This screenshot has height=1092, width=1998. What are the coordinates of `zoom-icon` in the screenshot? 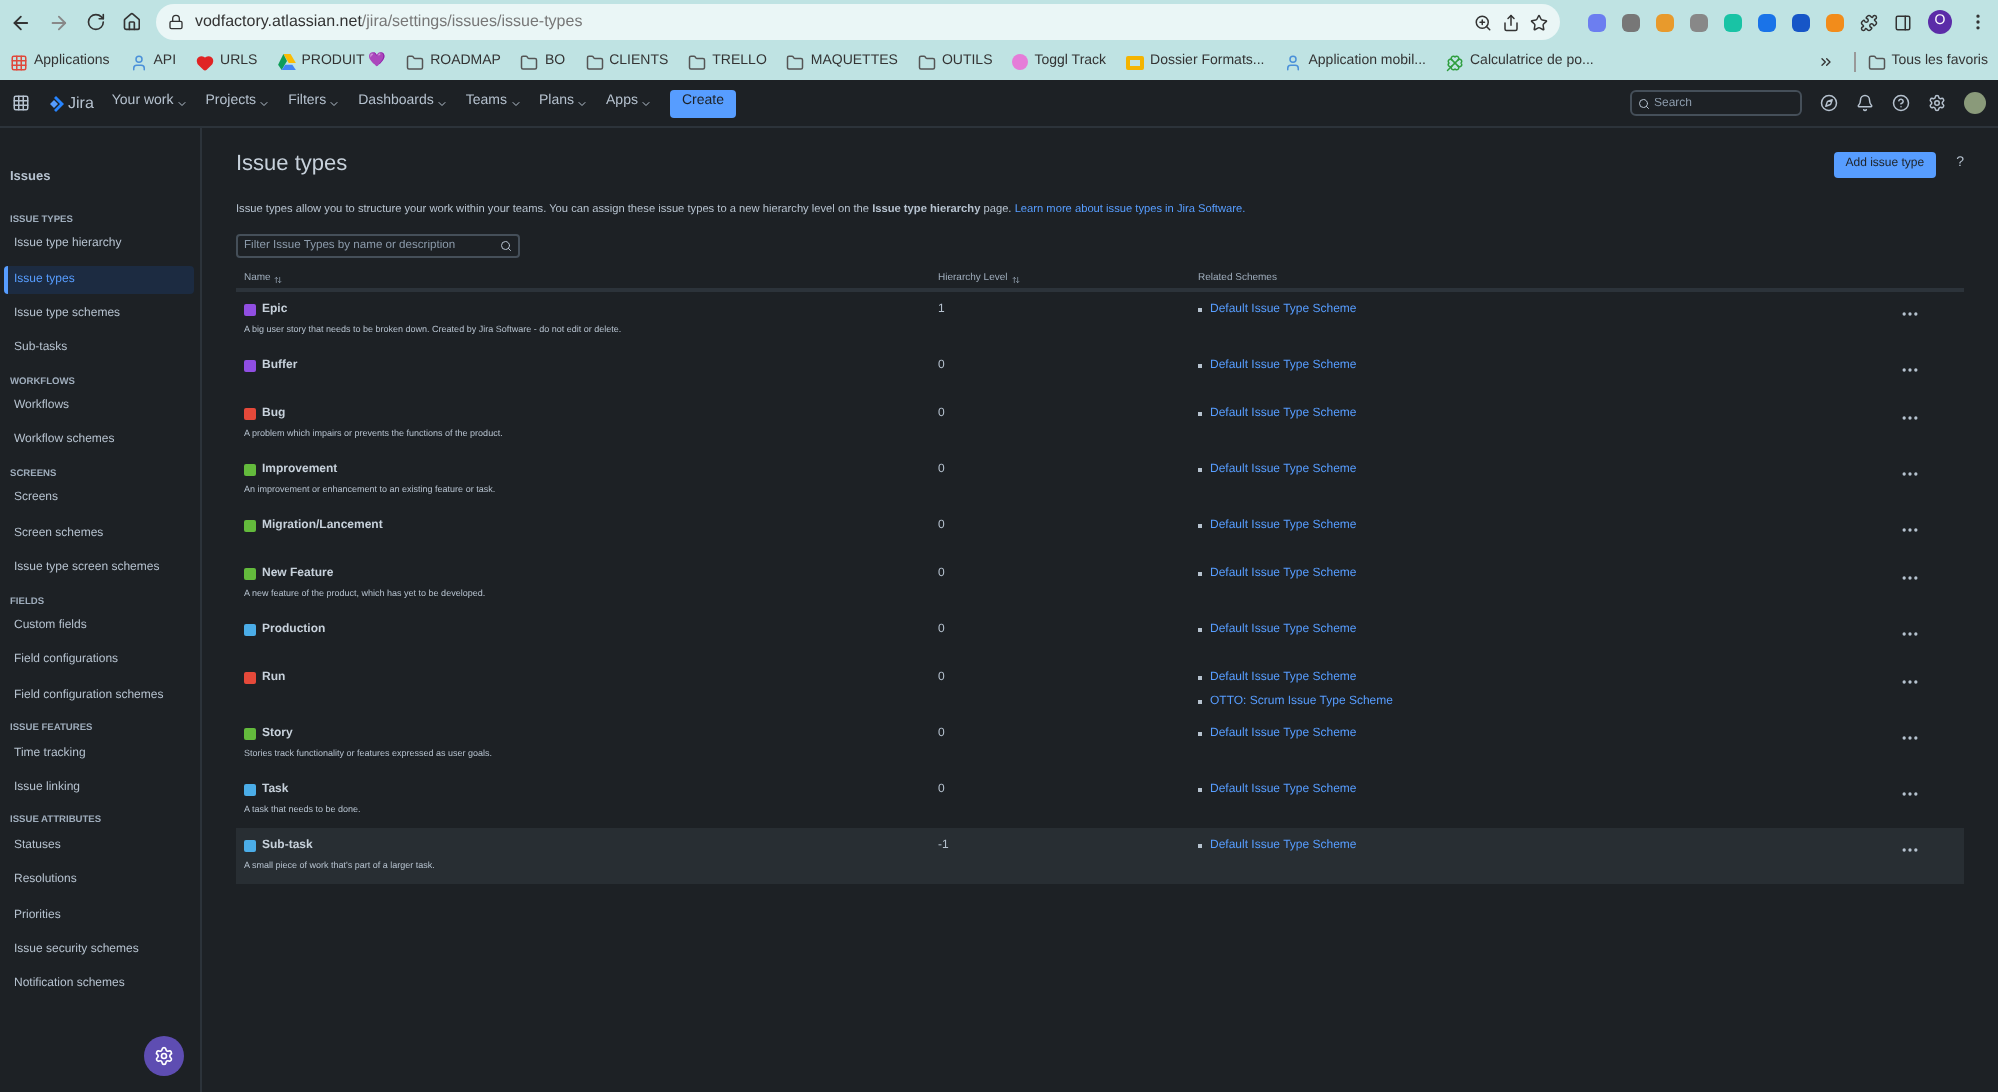 It's located at (1482, 22).